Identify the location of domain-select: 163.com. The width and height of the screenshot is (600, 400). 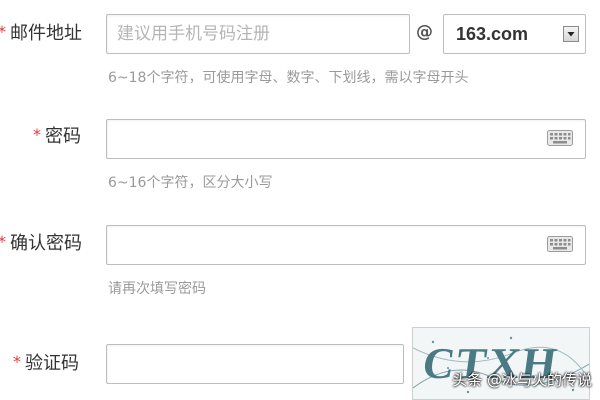
(514, 34).